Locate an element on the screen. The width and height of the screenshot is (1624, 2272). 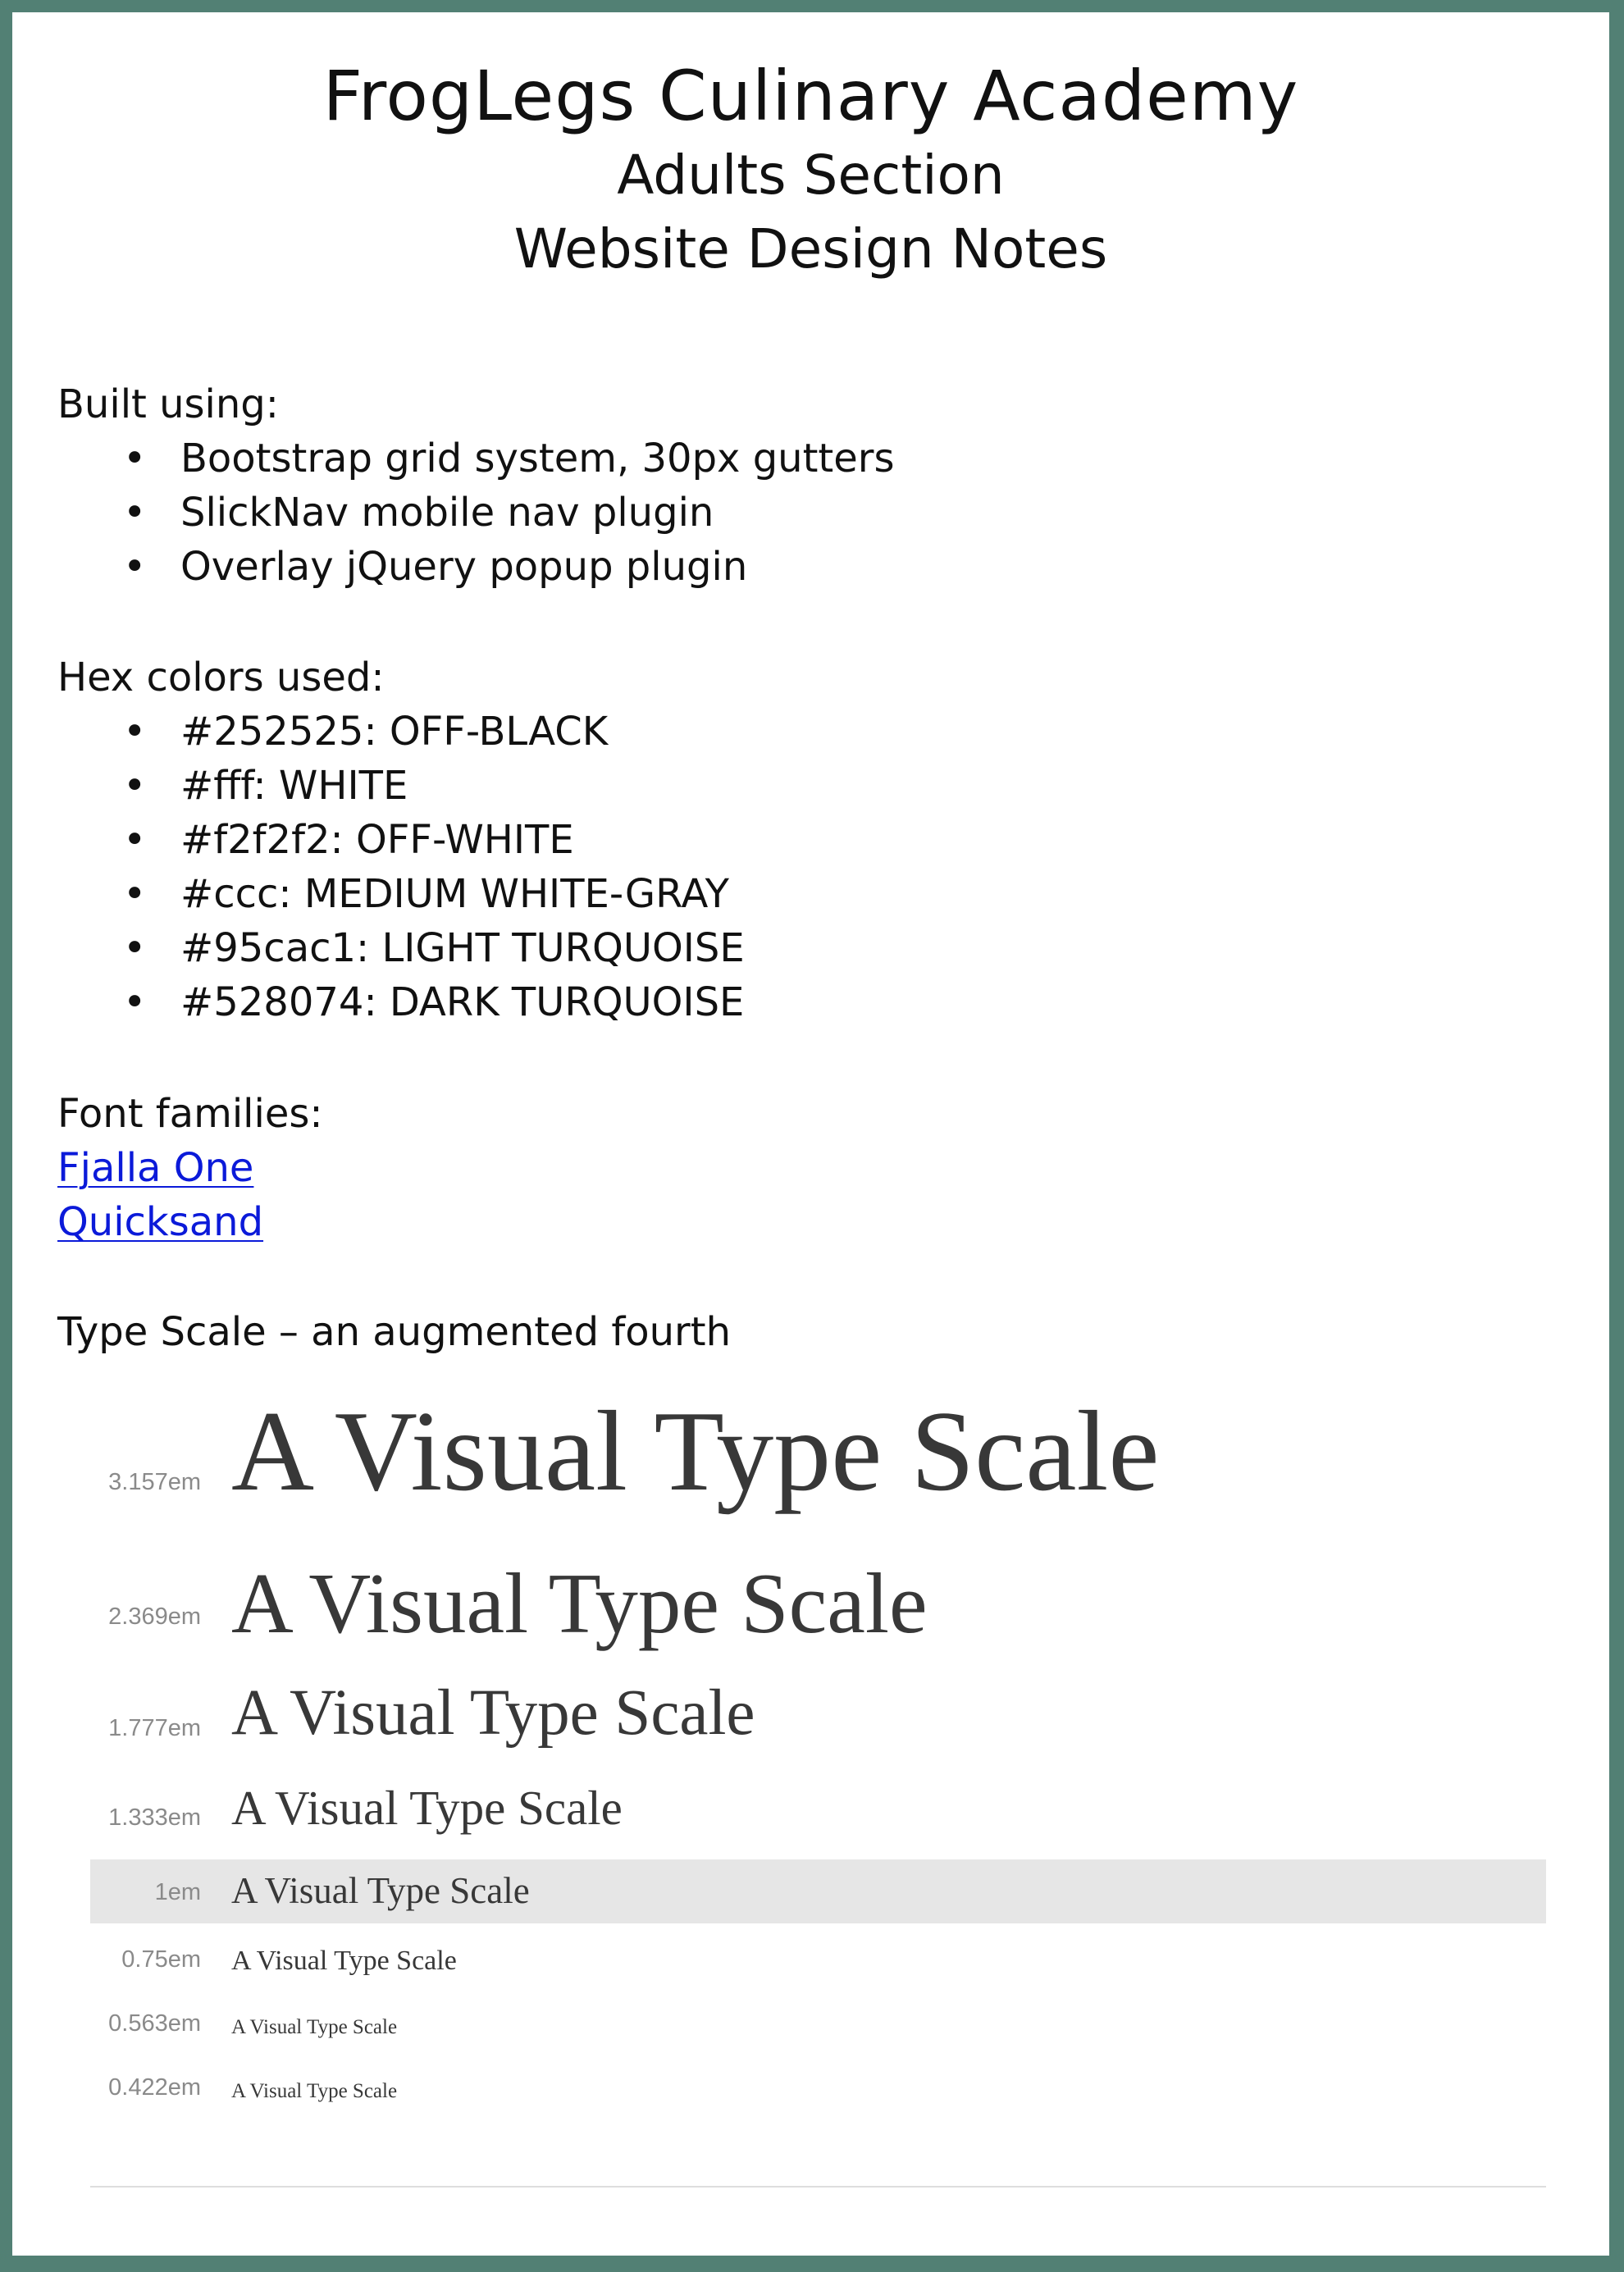
type-scale-size-label: 1em is located at coordinates (177, 1892).